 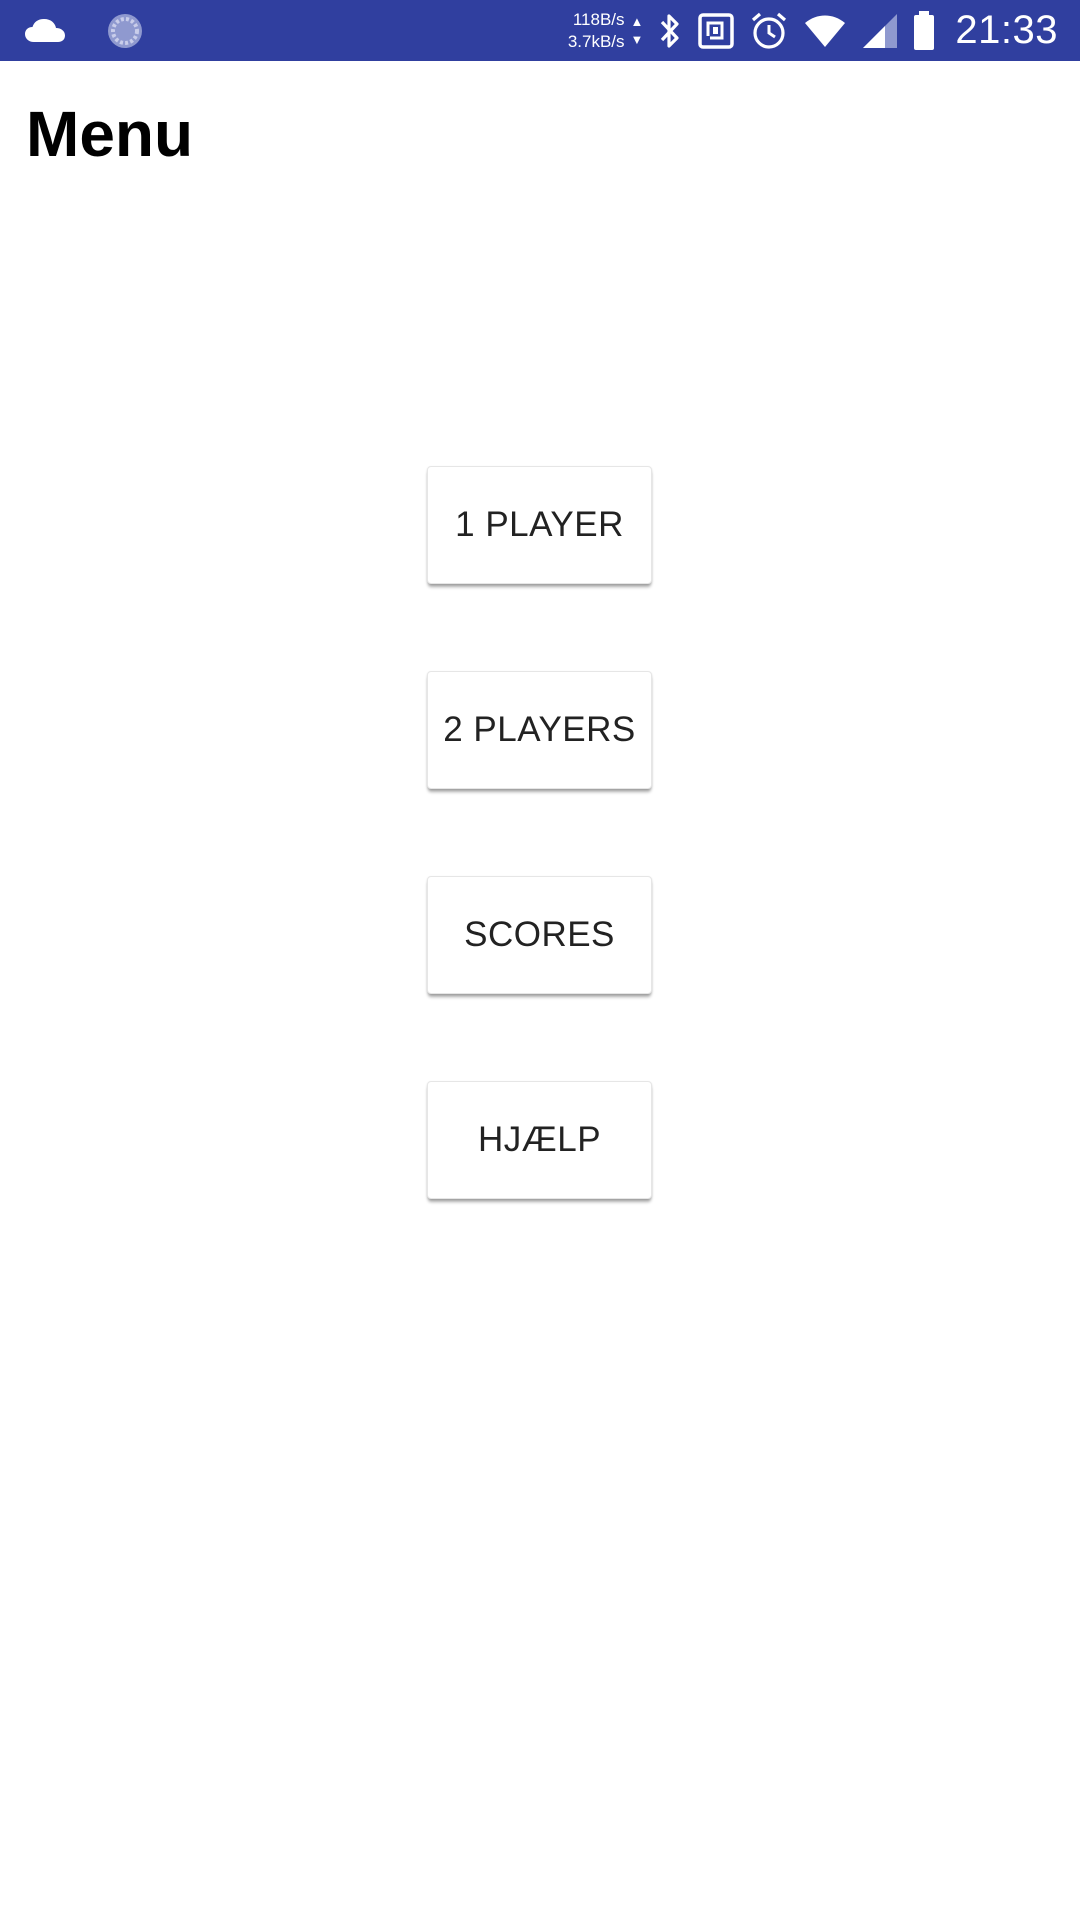 What do you see at coordinates (539, 1140) in the screenshot?
I see `help-button: HJÆLP` at bounding box center [539, 1140].